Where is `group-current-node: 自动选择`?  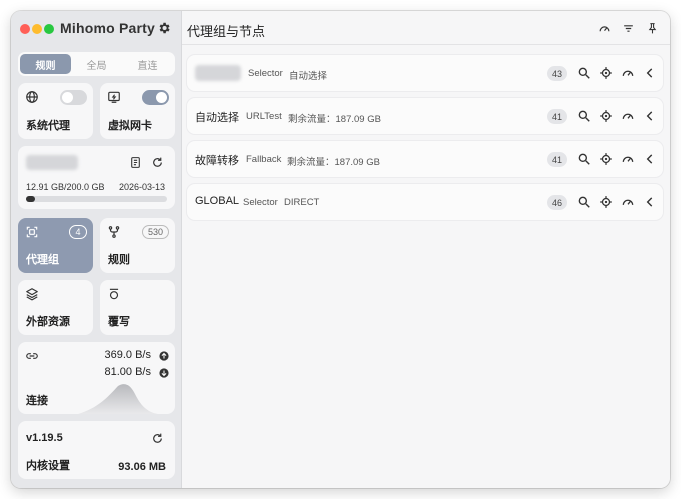
group-current-node: 自动选择 is located at coordinates (308, 76).